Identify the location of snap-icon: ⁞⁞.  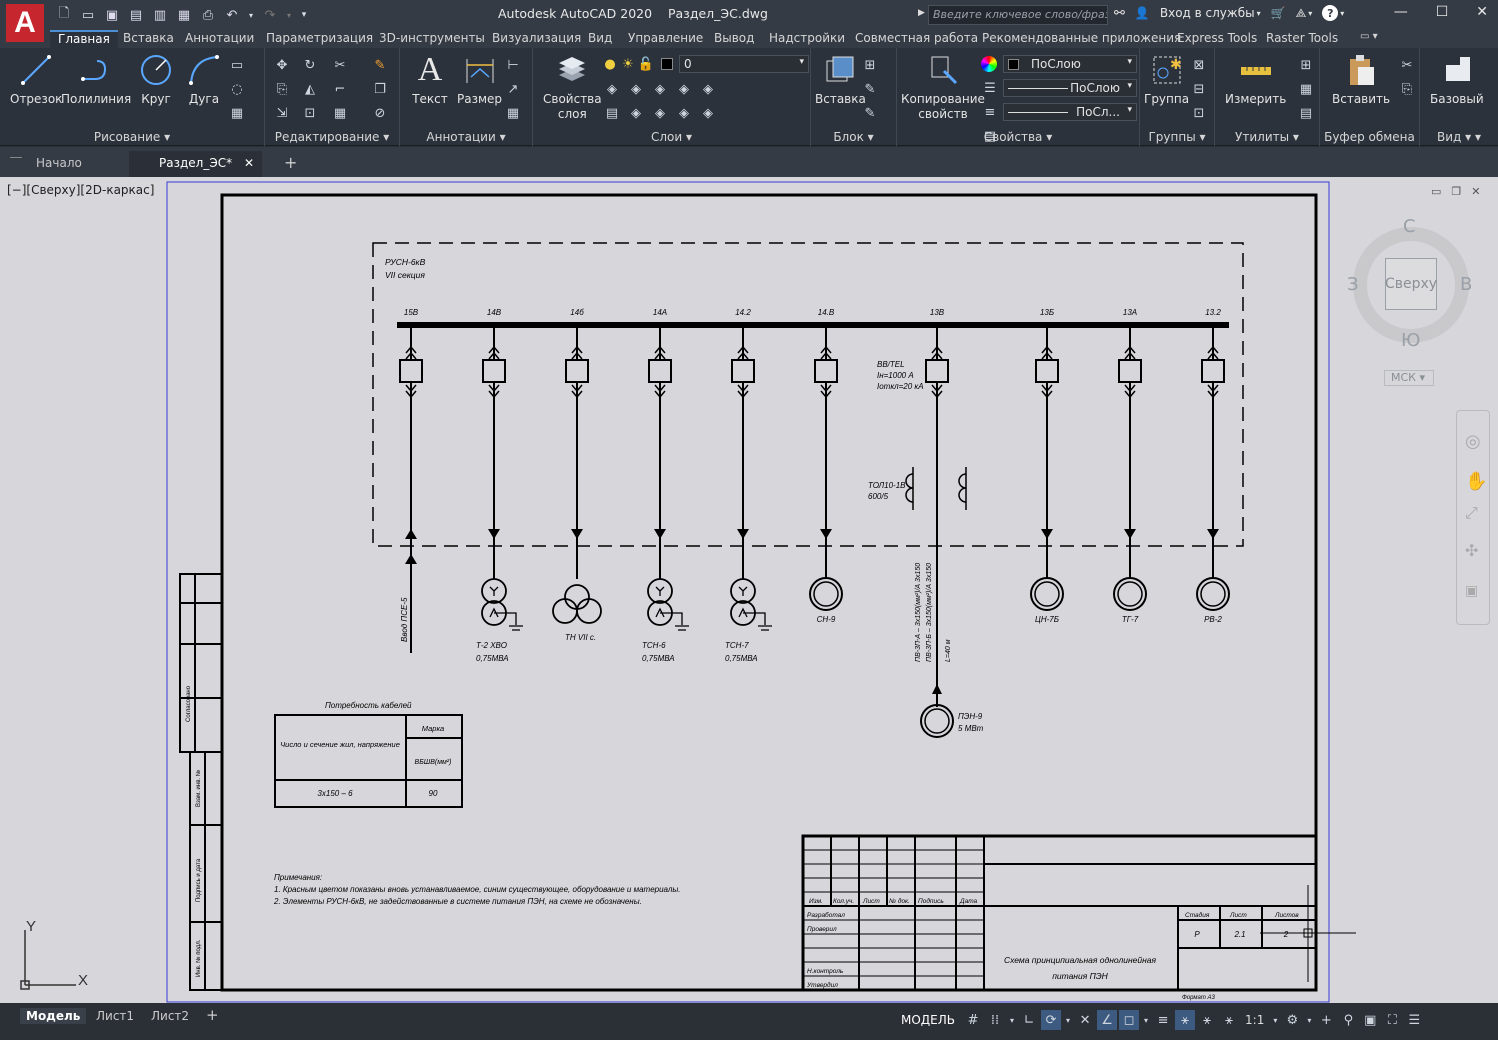
(995, 1020).